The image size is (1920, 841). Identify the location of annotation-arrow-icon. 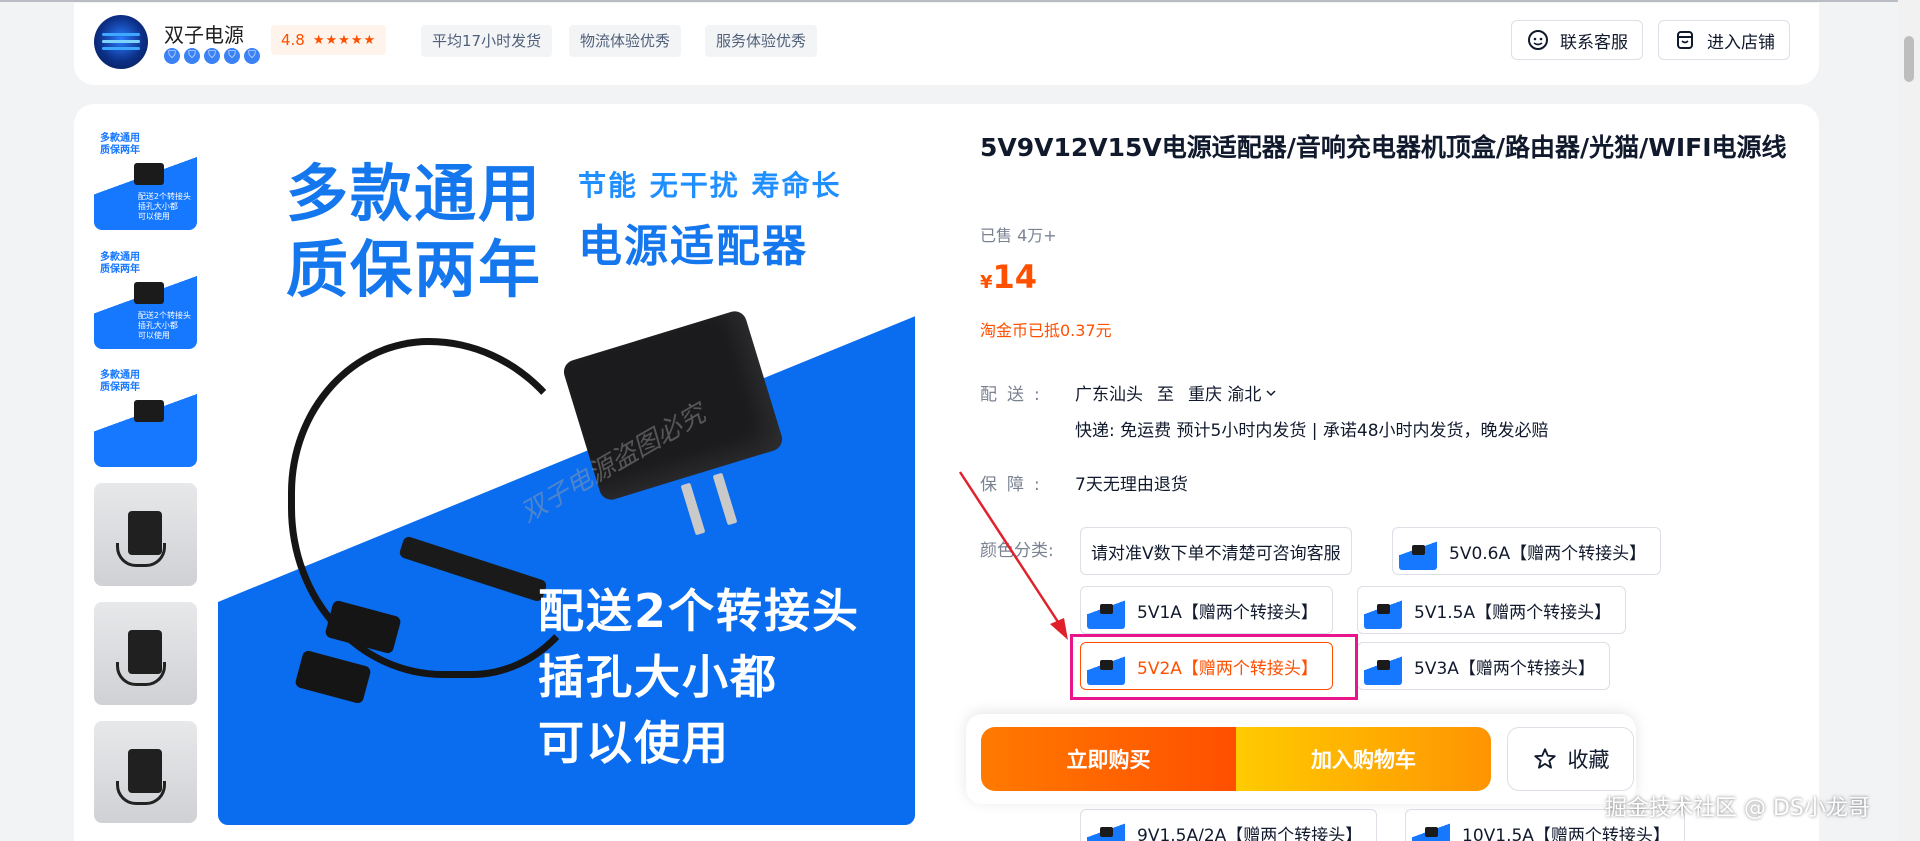
(1013, 555).